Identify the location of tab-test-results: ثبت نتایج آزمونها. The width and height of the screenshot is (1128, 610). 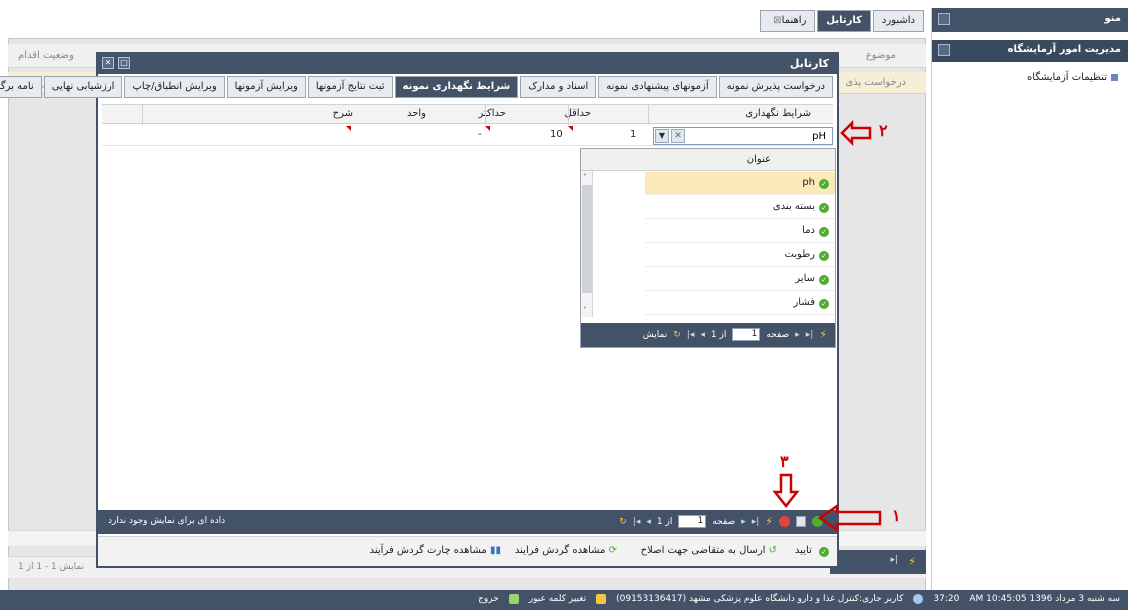
(350, 87).